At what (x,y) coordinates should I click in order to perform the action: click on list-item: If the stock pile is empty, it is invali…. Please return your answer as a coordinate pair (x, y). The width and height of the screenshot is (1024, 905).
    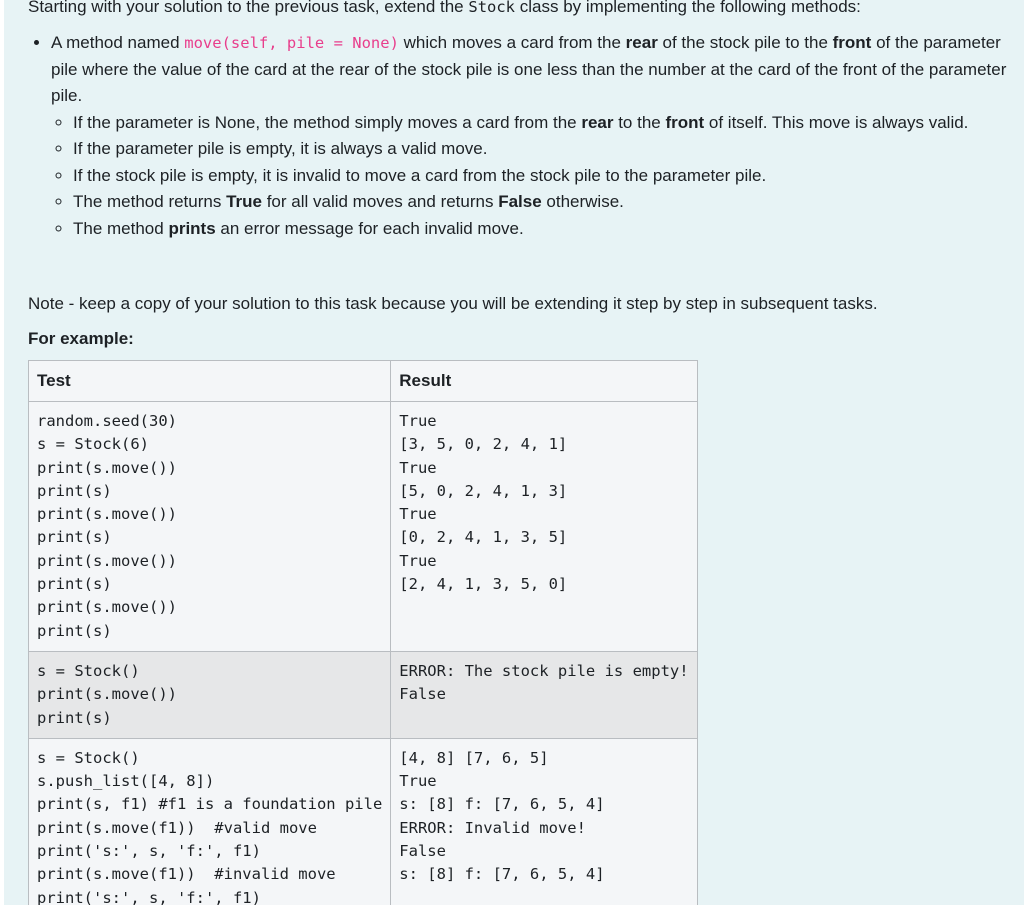
    Looking at the image, I should click on (542, 176).